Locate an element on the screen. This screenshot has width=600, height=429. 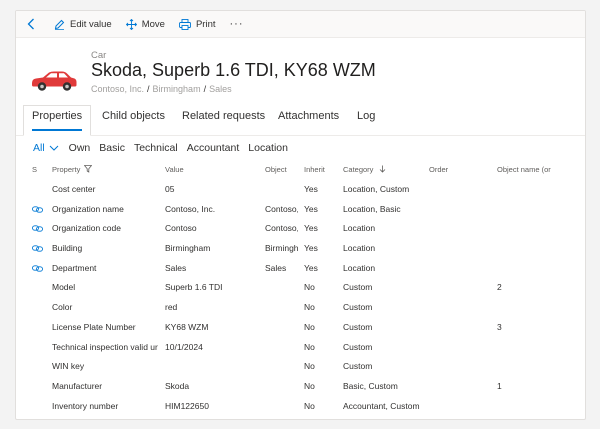
move-button: Move is located at coordinates (145, 24).